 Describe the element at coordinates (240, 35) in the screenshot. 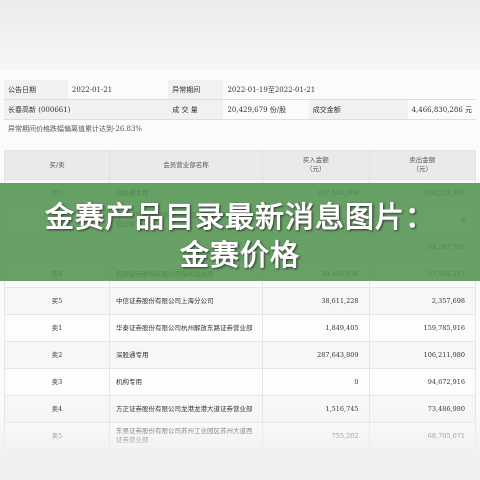

I see `top-fade` at that location.